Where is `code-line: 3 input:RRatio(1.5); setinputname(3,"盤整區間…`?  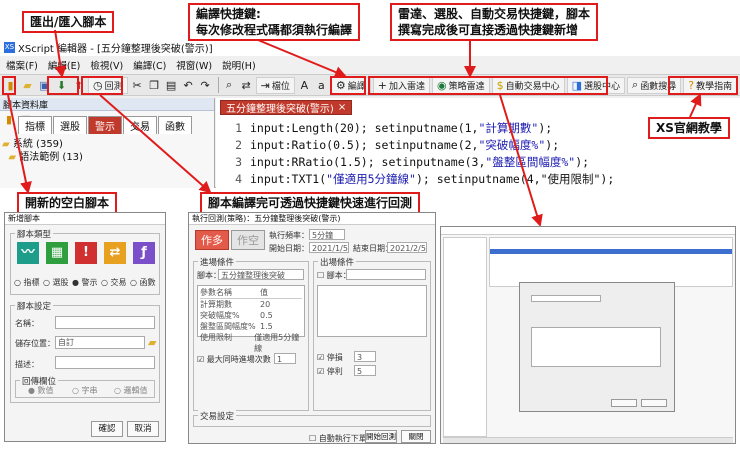
code-line: 3 input:RRatio(1.5); setinputname(3,"盤整區間… is located at coordinates (412, 162).